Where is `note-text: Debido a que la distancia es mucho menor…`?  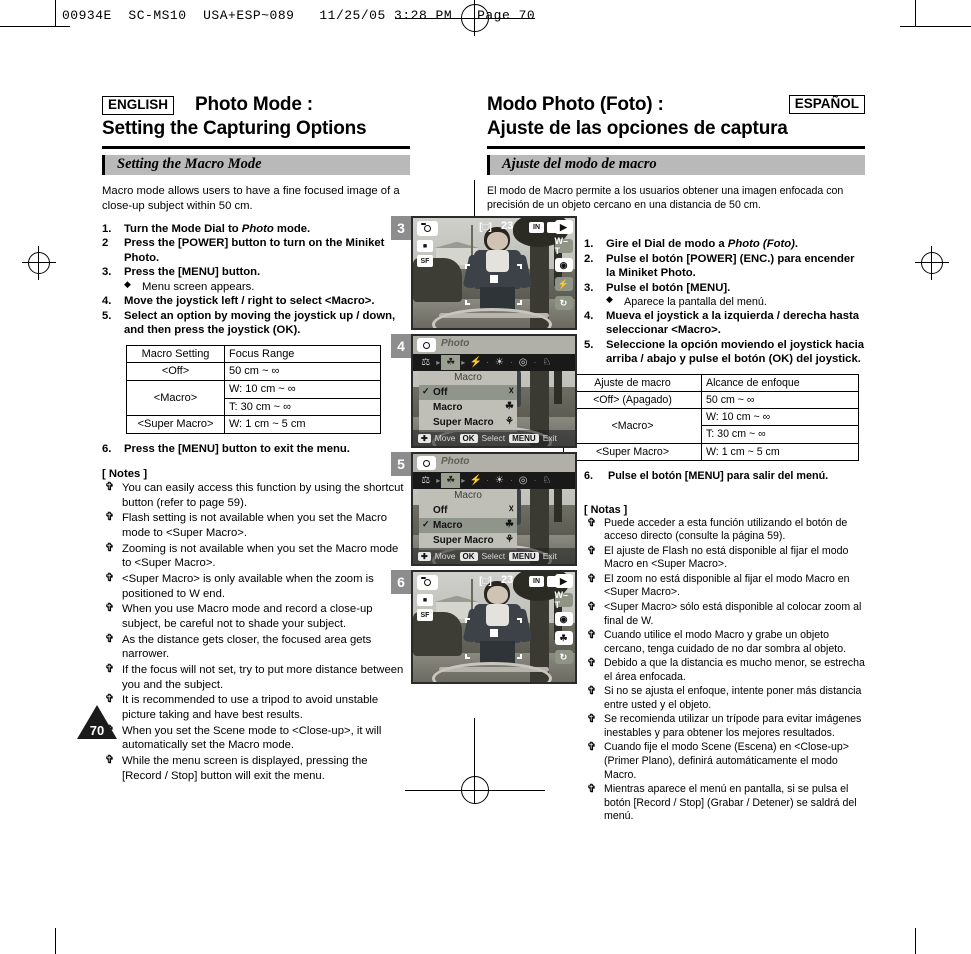 note-text: Debido a que la distancia es mucho menor… is located at coordinates (734, 670).